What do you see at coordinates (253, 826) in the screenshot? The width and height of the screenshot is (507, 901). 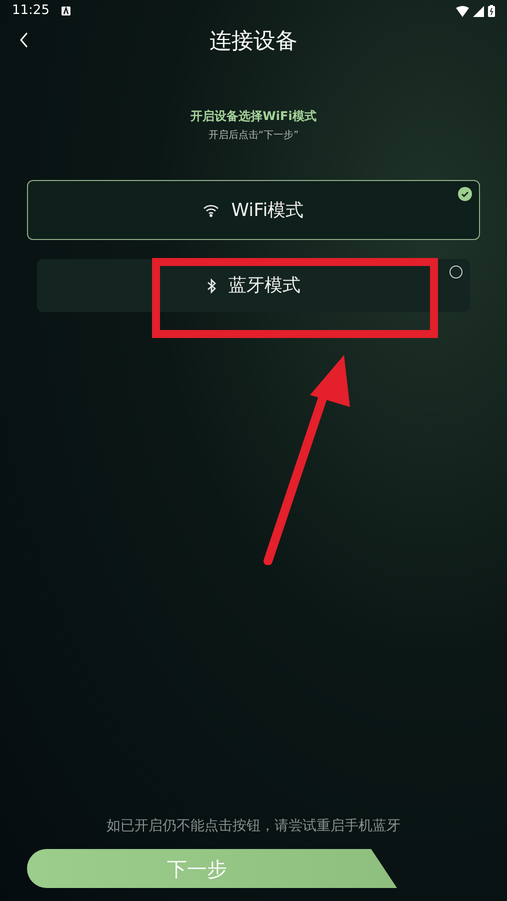 I see `hint-text: 如已开启仍不能点击按钮，请尝试重启手机蓝牙` at bounding box center [253, 826].